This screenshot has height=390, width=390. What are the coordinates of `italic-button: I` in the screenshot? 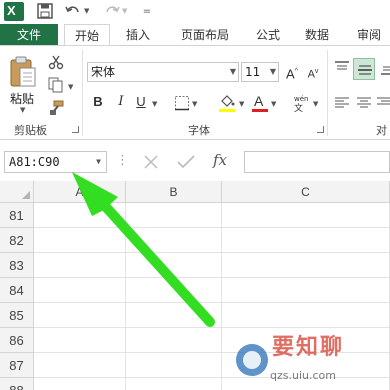 It's located at (121, 102).